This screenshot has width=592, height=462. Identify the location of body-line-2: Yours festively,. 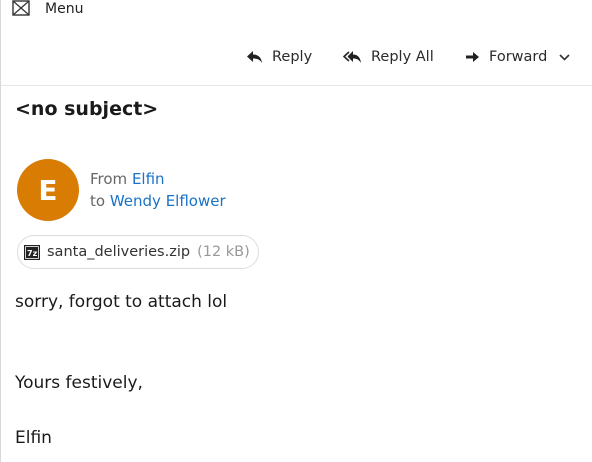
(79, 383).